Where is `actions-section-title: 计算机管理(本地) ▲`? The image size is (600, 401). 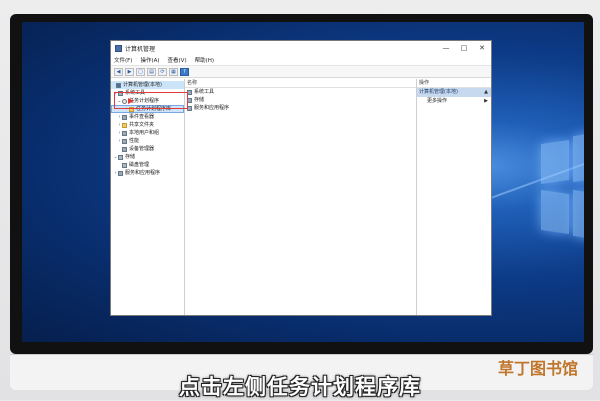 actions-section-title: 计算机管理(本地) ▲ is located at coordinates (454, 92).